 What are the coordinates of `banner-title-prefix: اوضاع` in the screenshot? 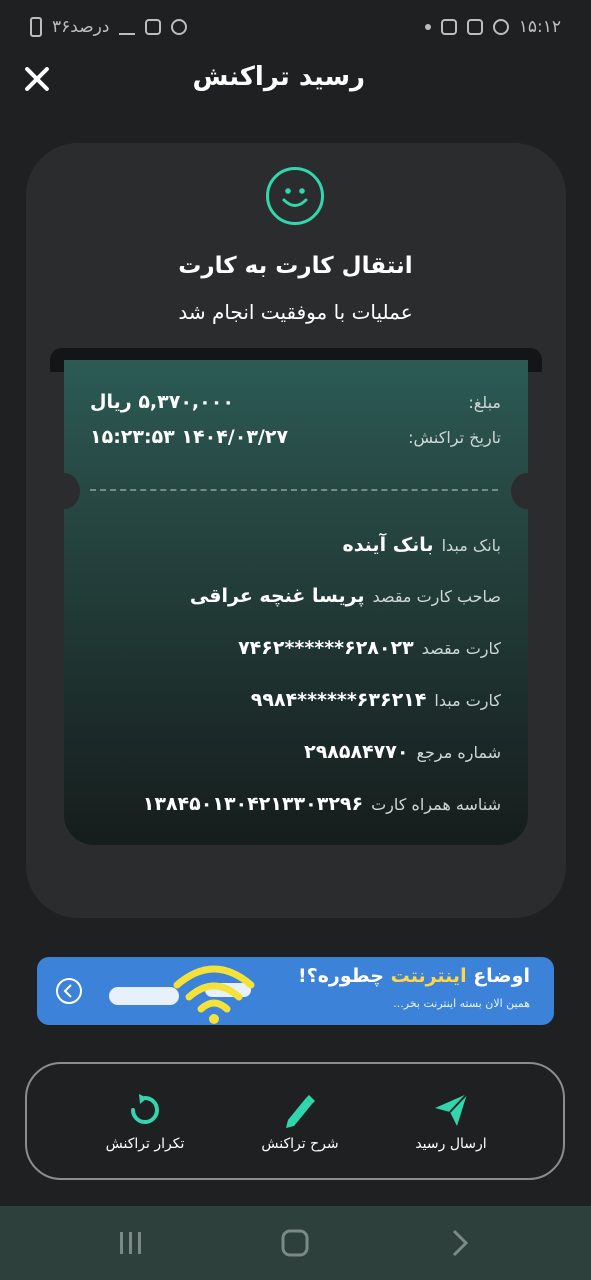 It's located at (498, 976).